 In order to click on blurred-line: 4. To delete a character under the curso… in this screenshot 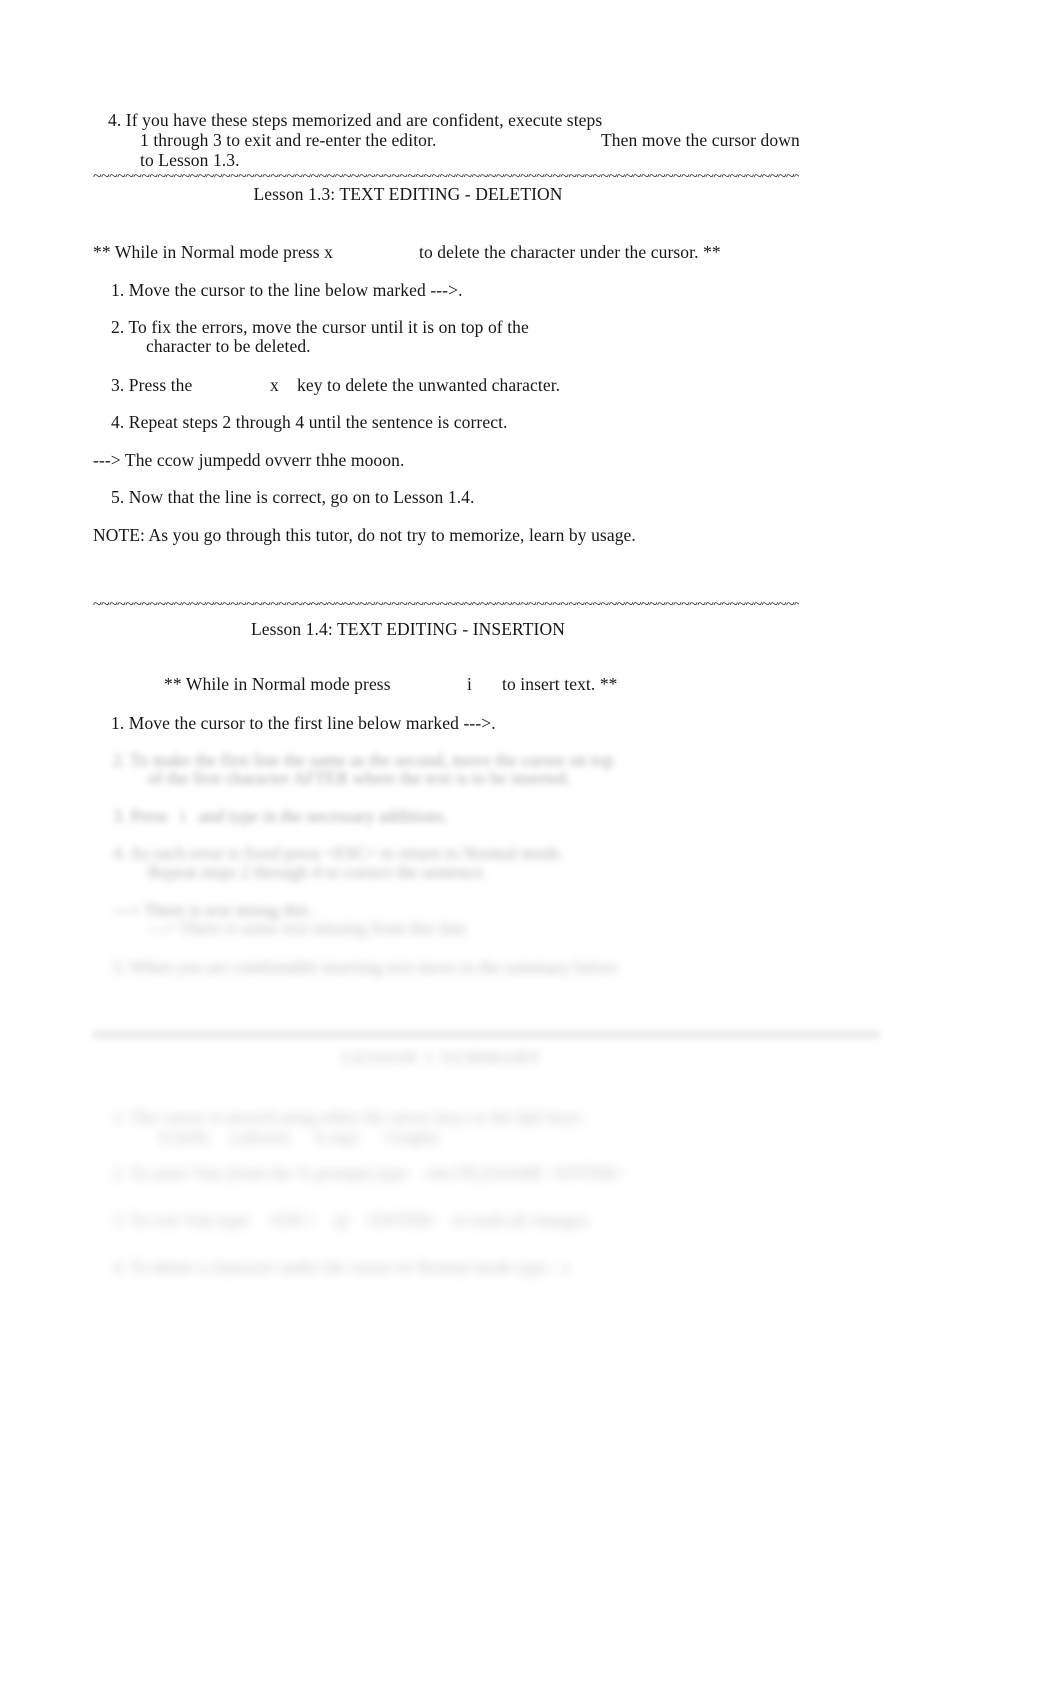, I will do `click(341, 1267)`.